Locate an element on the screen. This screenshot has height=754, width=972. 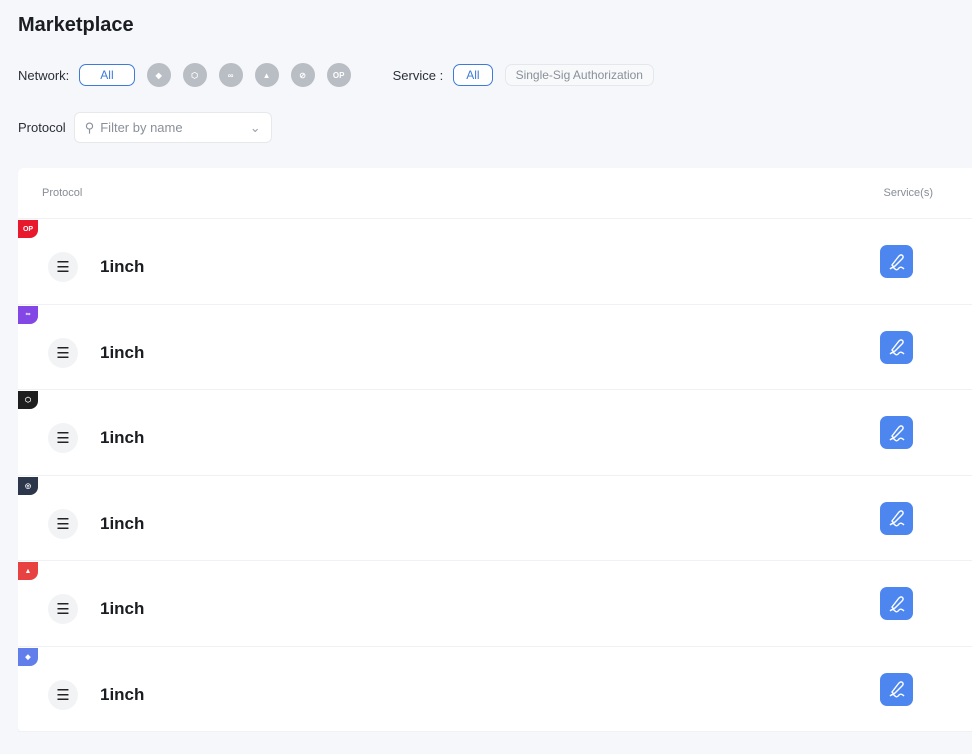
table-row: OP ☰ 1inch is located at coordinates (495, 262).